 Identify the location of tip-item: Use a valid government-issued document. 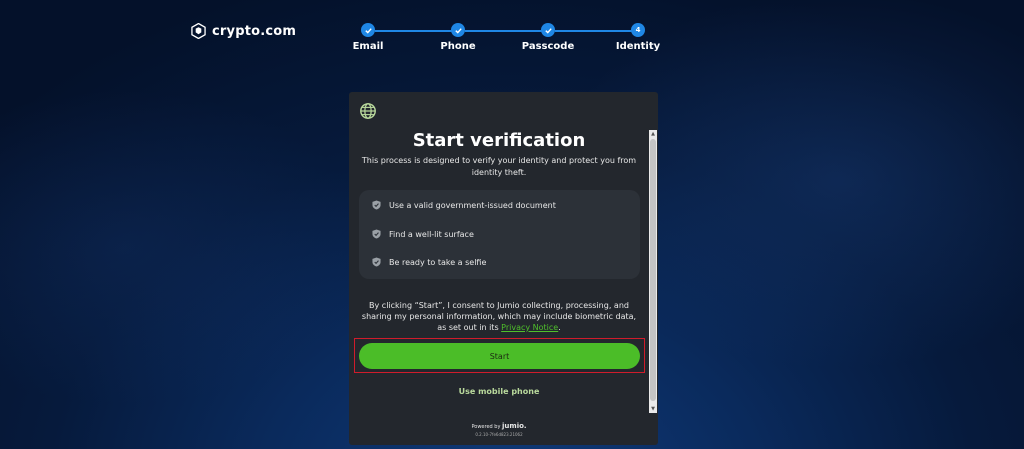
(464, 205).